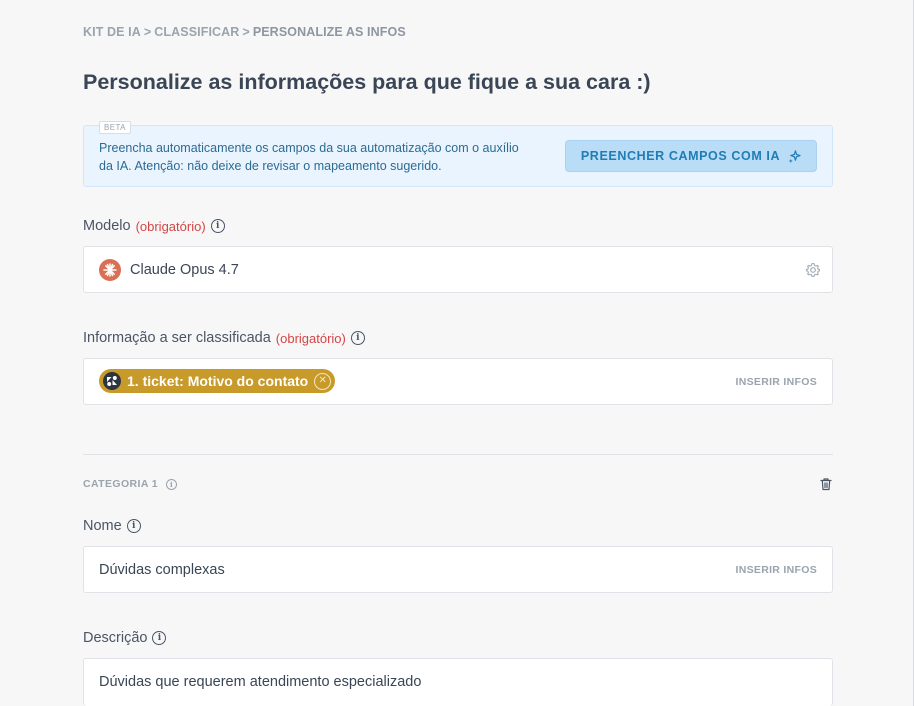 Image resolution: width=914 pixels, height=706 pixels. I want to click on fill-ai-button-label: PREENCHER CAMPOS COM IA, so click(680, 156).